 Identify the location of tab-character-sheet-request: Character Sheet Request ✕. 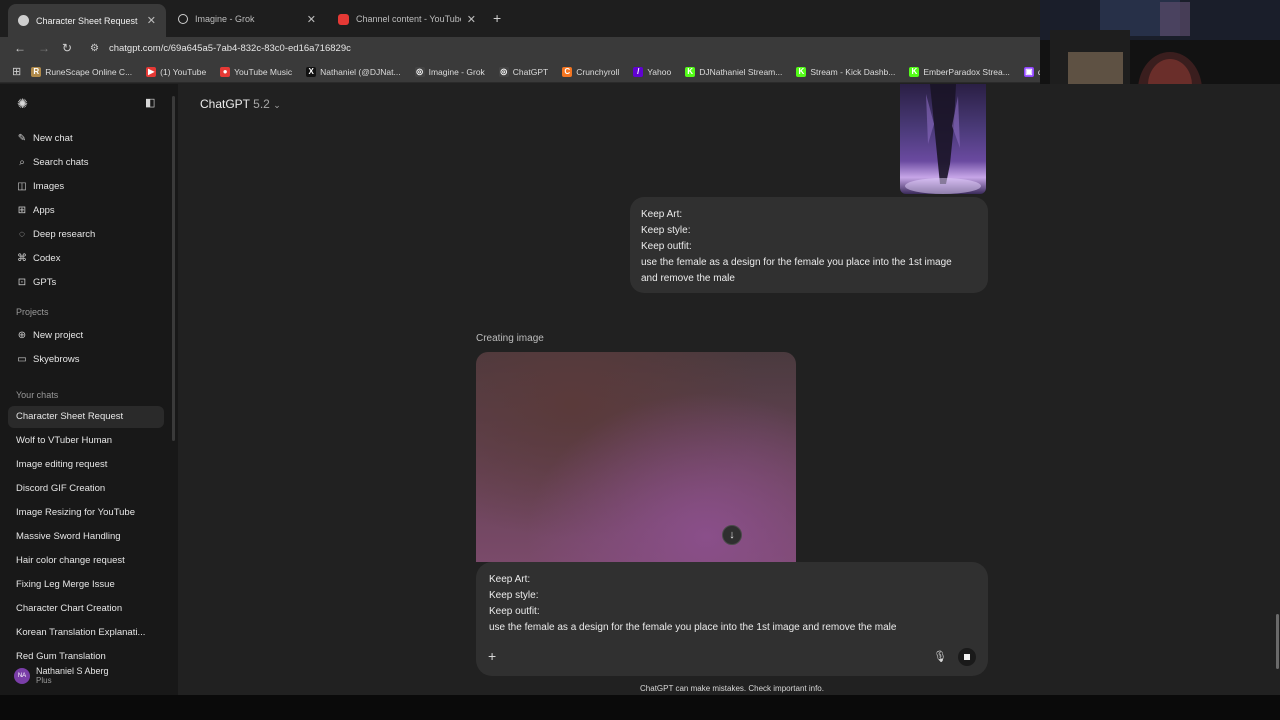
(87, 20).